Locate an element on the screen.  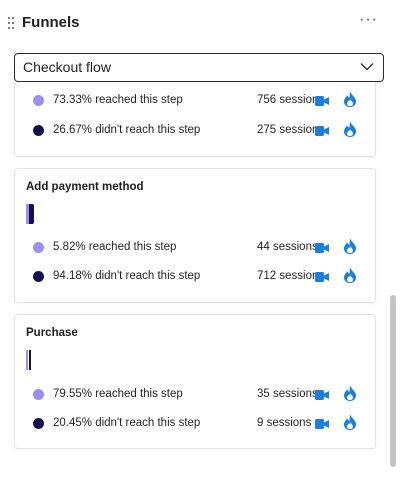
reached-label: 79.55% reached this step is located at coordinates (118, 394).